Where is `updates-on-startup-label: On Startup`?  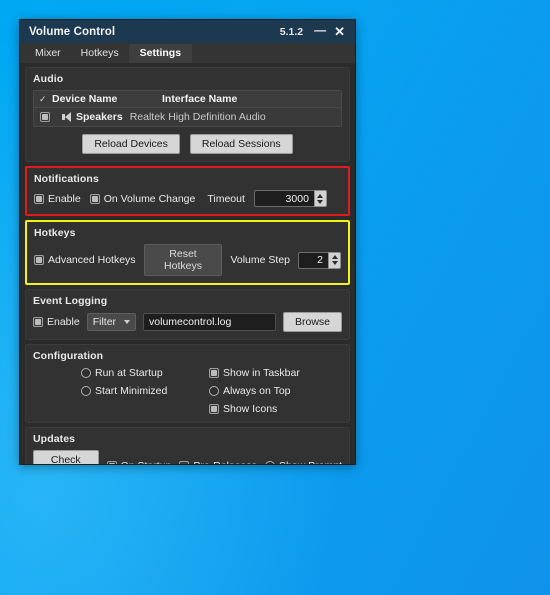 updates-on-startup-label: On Startup is located at coordinates (146, 462).